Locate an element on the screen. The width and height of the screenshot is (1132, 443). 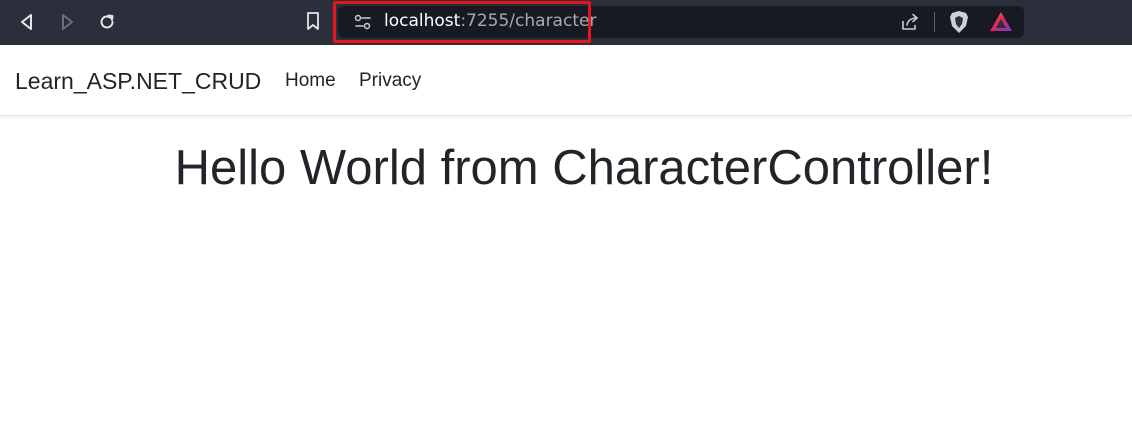
bookmark-icon is located at coordinates (313, 23).